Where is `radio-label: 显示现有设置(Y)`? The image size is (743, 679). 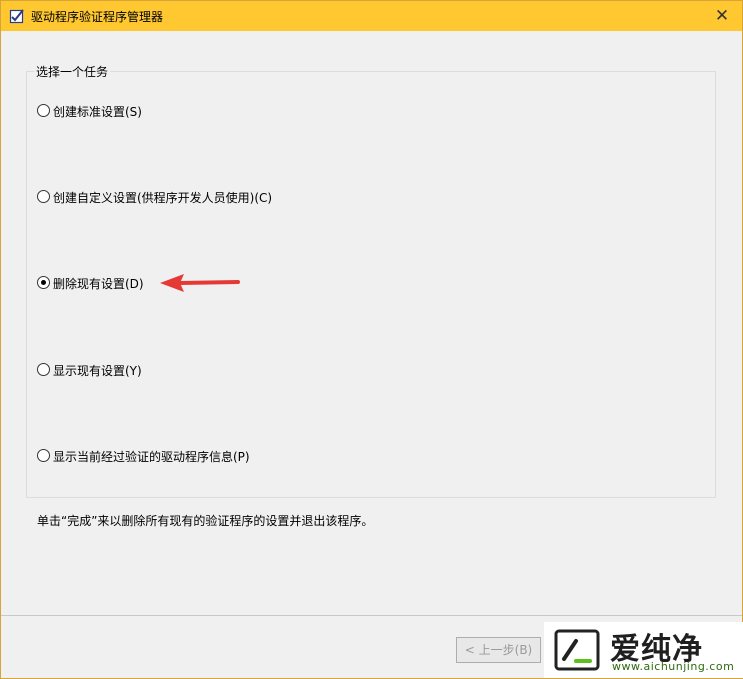
radio-label: 显示现有设置(Y) is located at coordinates (97, 370).